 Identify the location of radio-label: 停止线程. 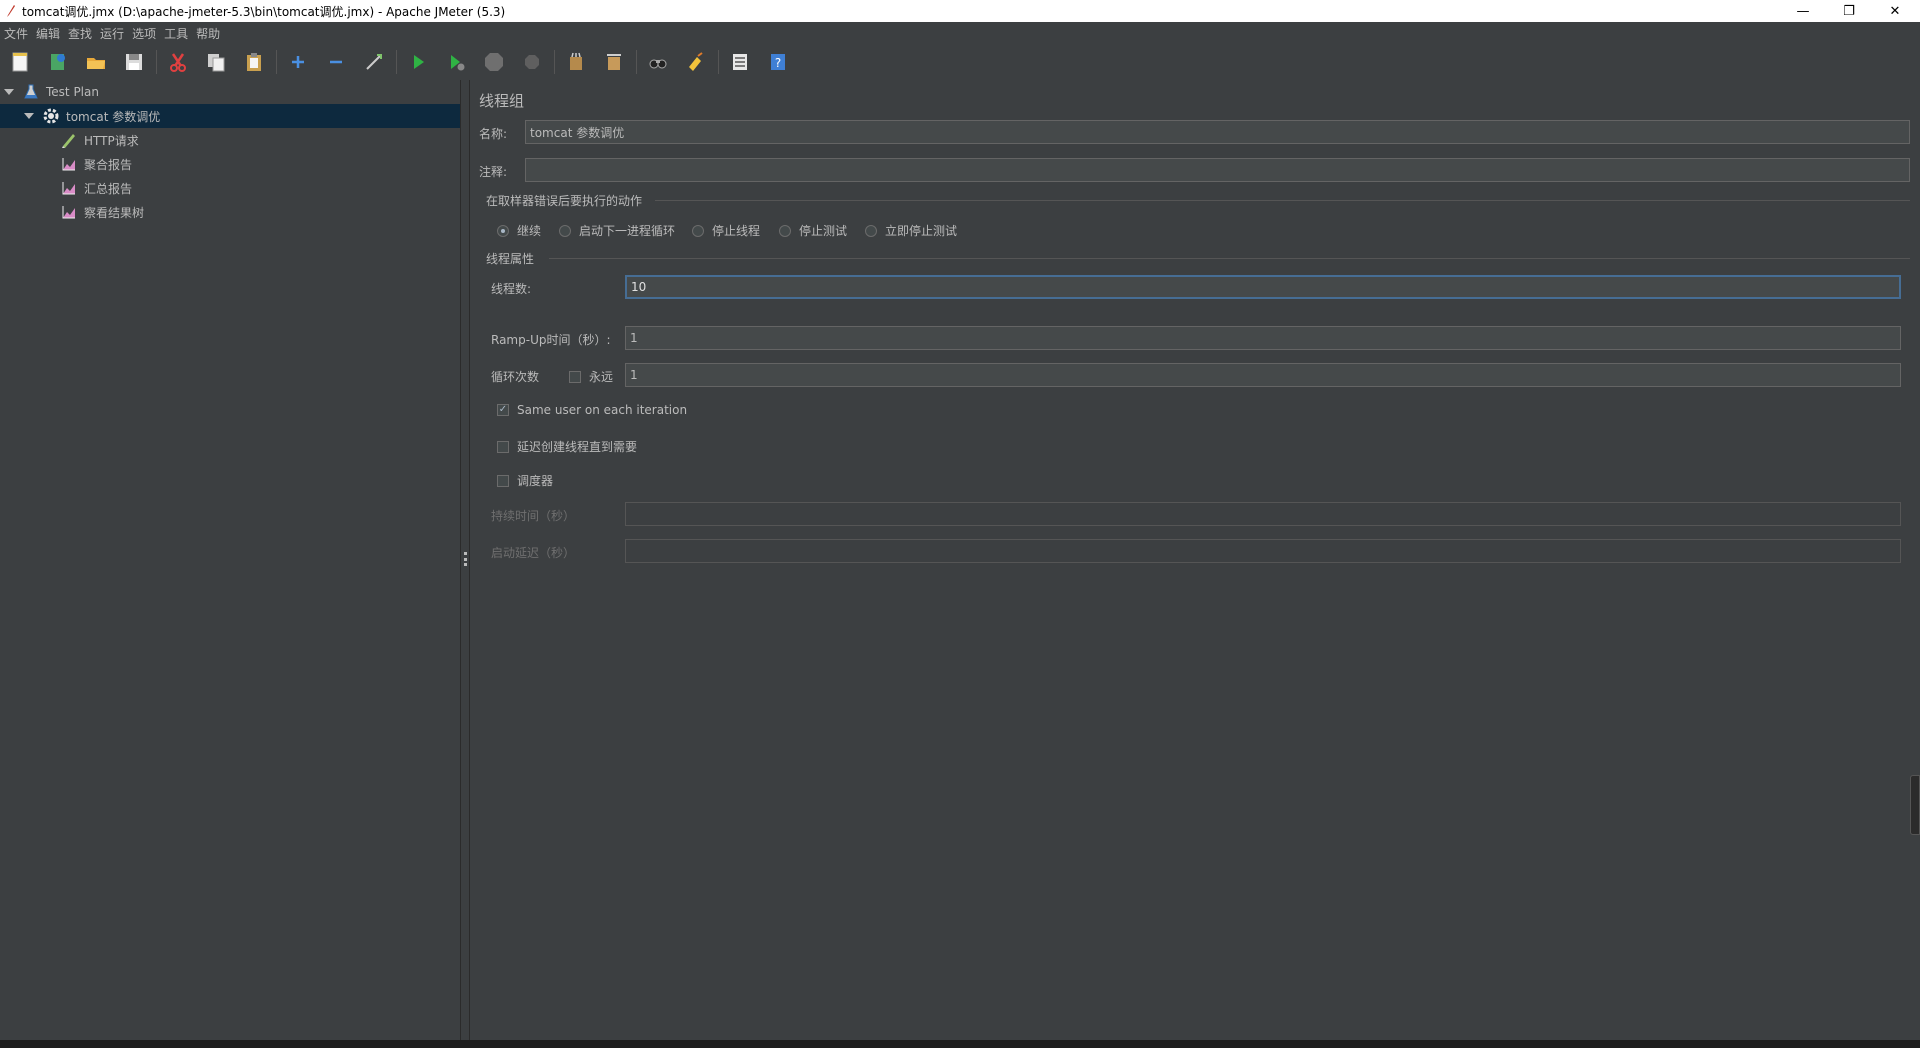
(736, 231).